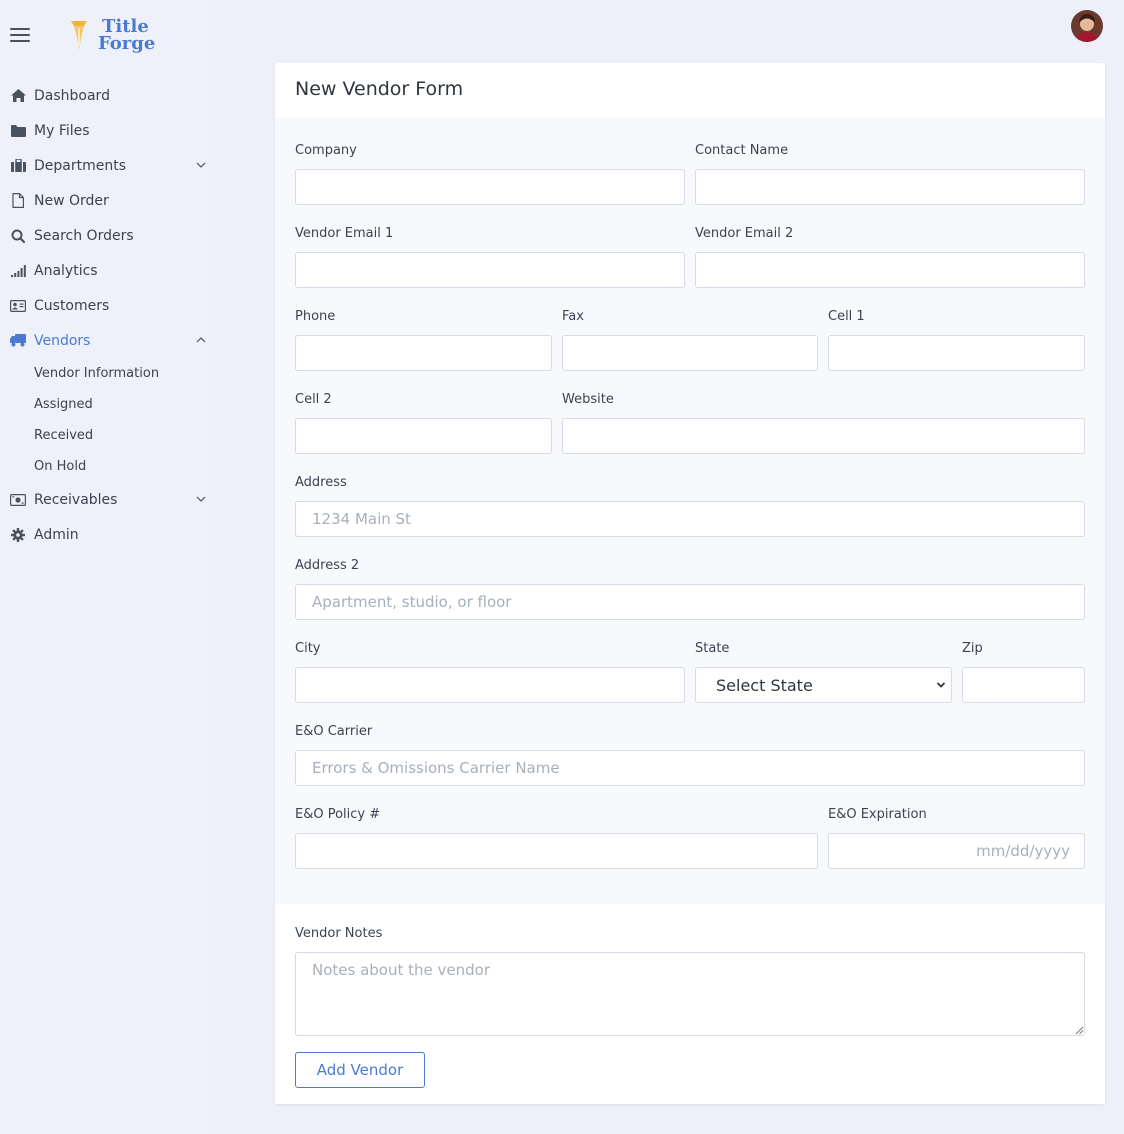 Image resolution: width=1124 pixels, height=1134 pixels. I want to click on sidebar-item-departments: Departments, so click(106, 165).